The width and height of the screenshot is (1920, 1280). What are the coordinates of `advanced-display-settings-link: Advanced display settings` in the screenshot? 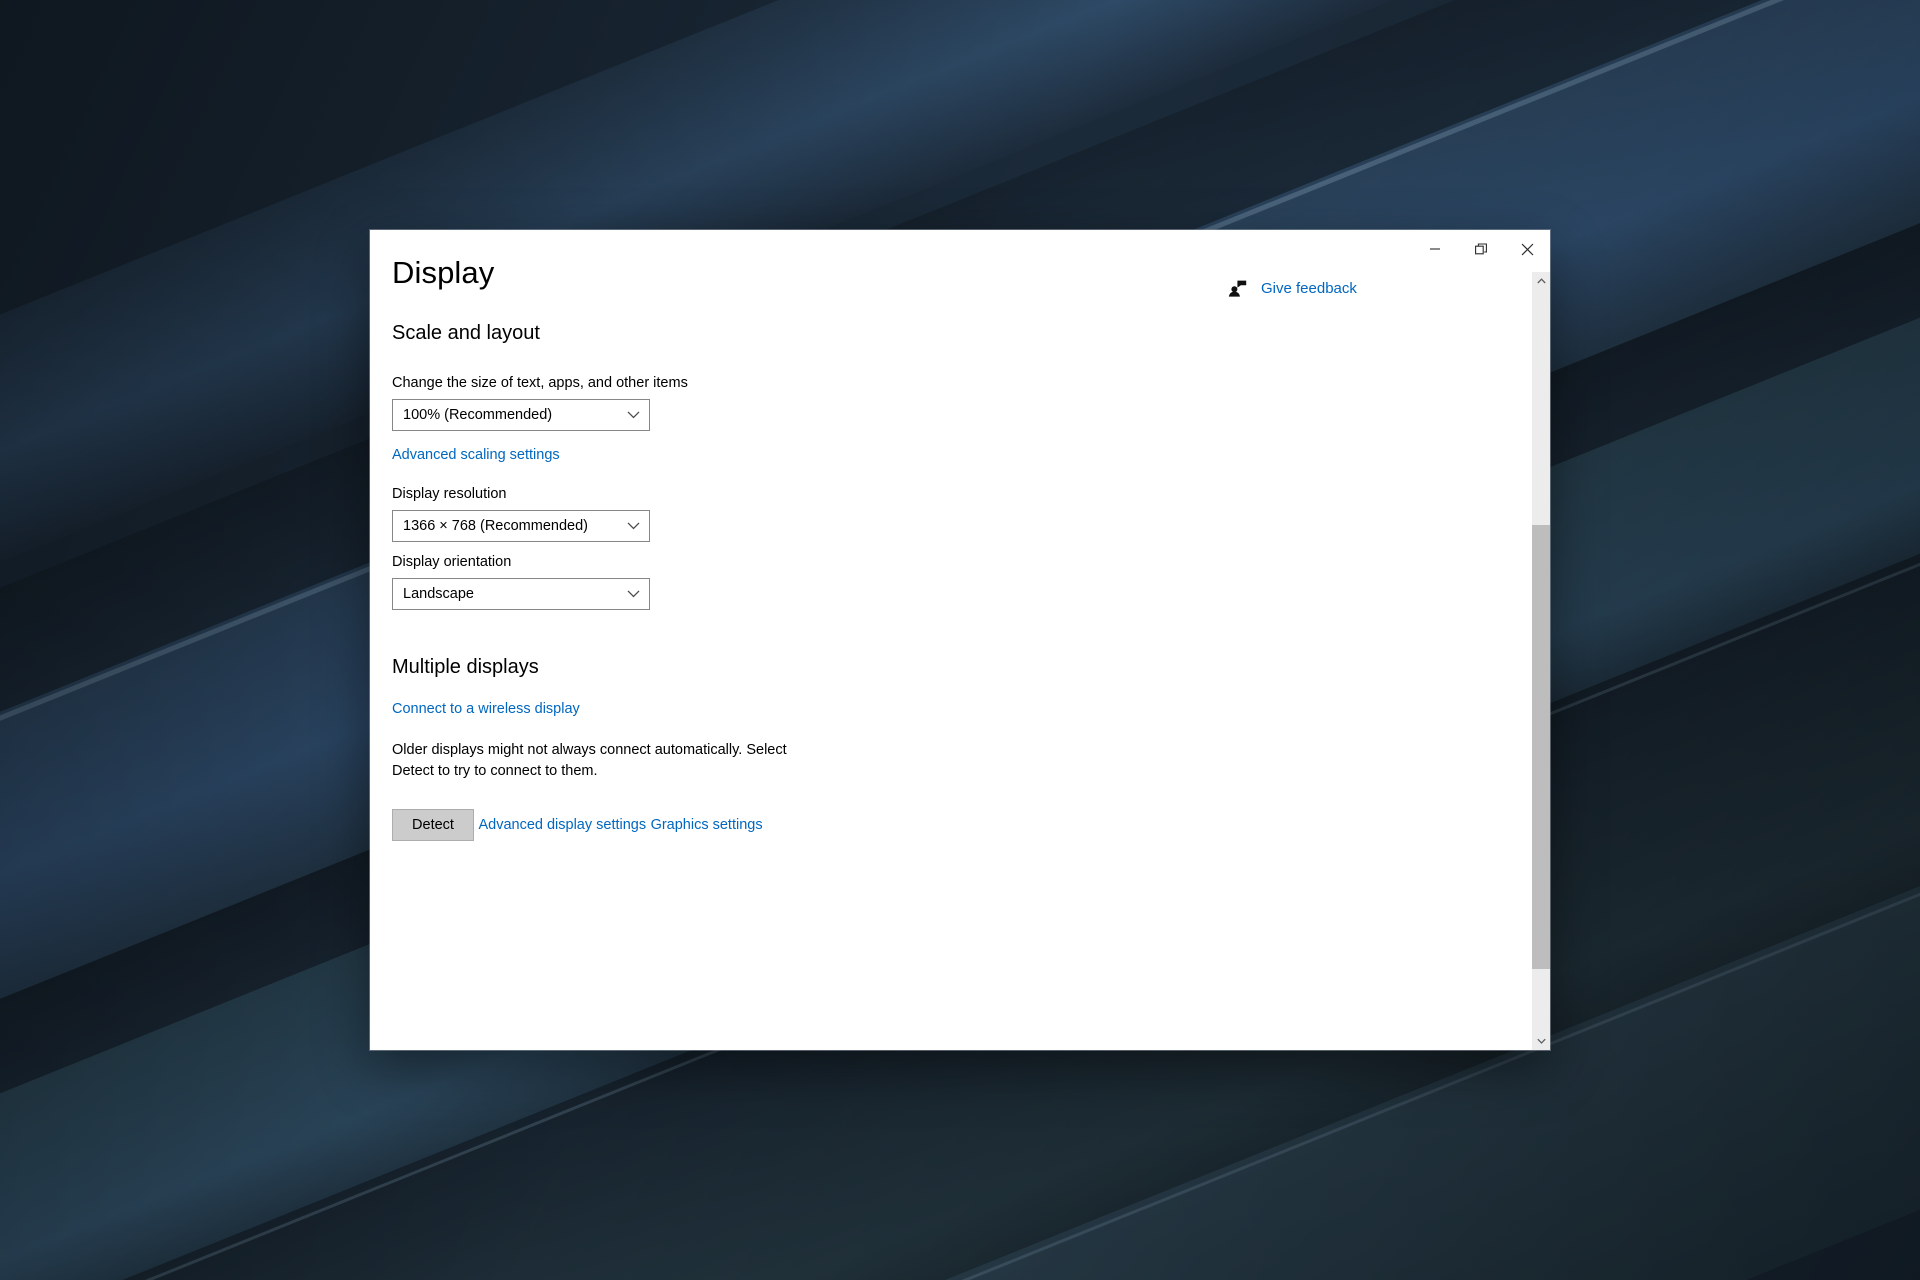 It's located at (562, 825).